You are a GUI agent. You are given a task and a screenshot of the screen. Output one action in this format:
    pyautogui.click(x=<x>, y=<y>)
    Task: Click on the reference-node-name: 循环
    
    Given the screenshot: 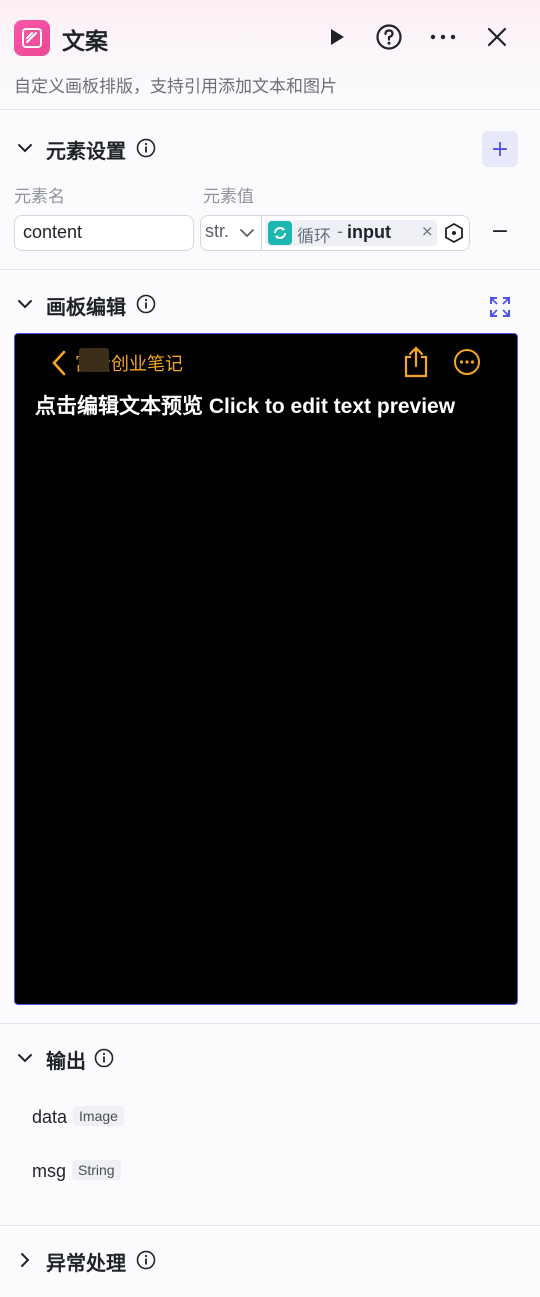 What is the action you would take?
    pyautogui.click(x=314, y=237)
    